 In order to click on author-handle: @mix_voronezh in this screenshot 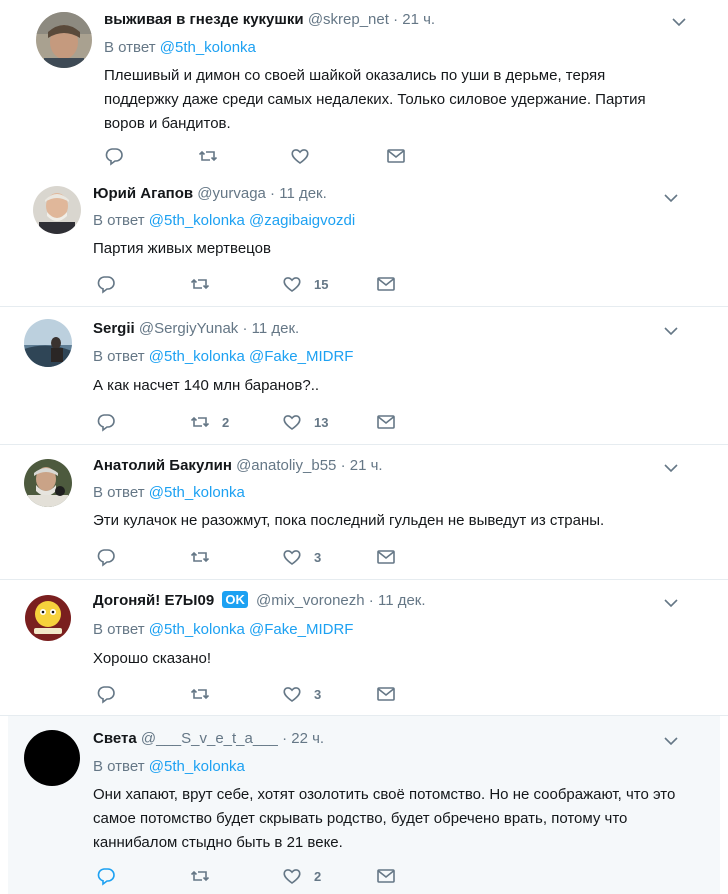, I will do `click(310, 600)`.